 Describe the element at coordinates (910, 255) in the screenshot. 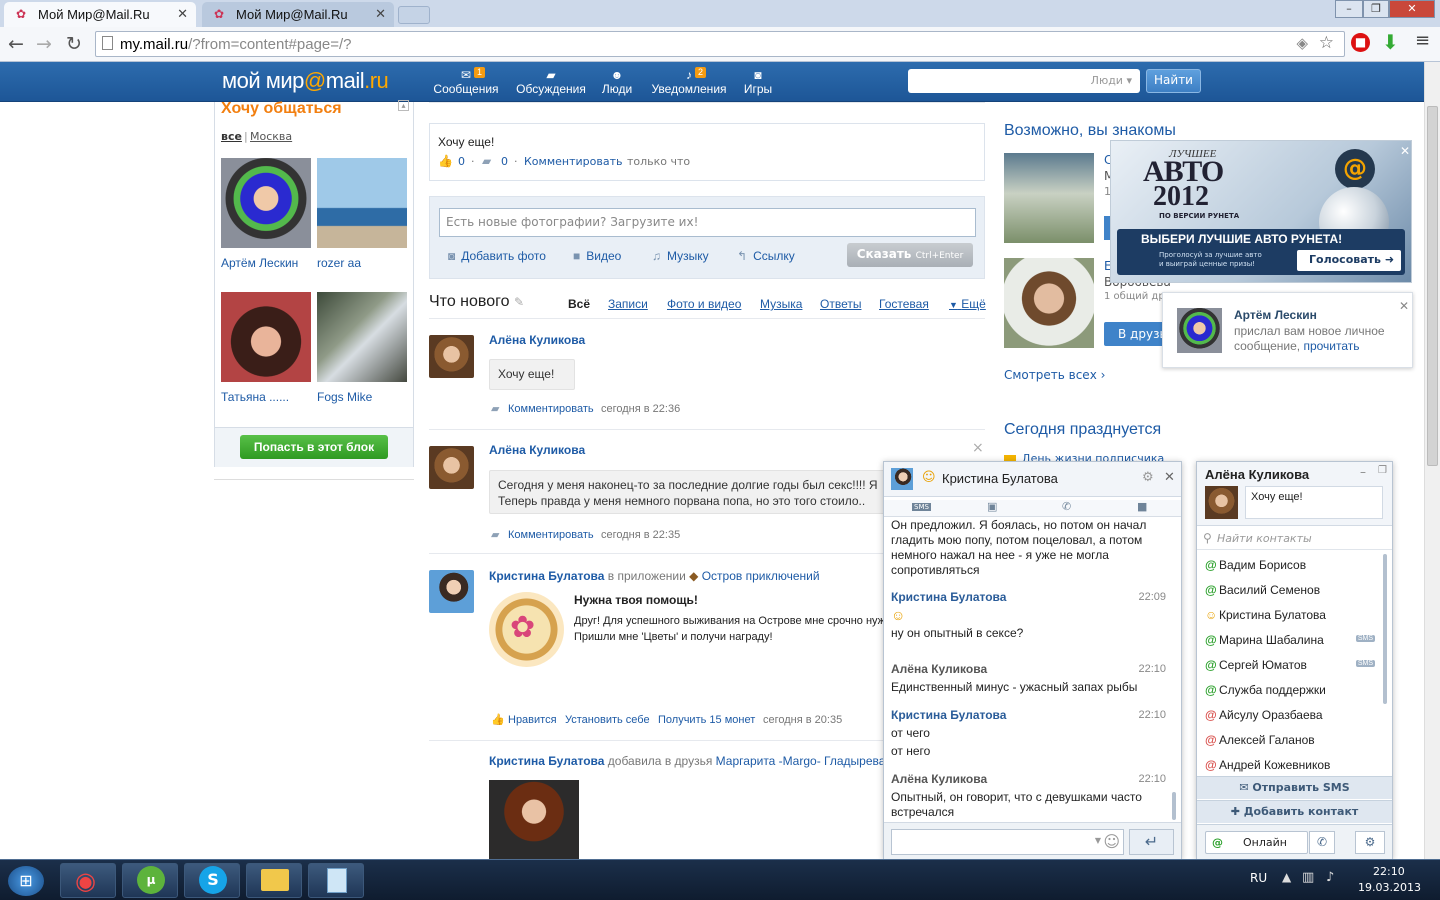

I see `say-button: Сказать Ctrl+Enter` at that location.